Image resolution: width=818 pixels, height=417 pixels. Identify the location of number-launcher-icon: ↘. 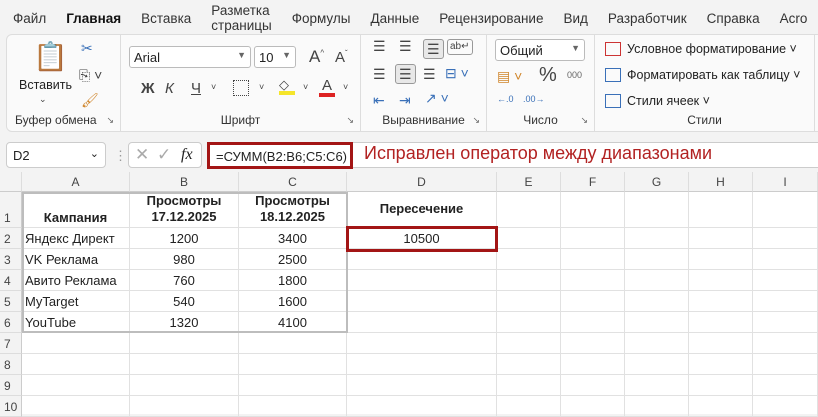
(584, 120).